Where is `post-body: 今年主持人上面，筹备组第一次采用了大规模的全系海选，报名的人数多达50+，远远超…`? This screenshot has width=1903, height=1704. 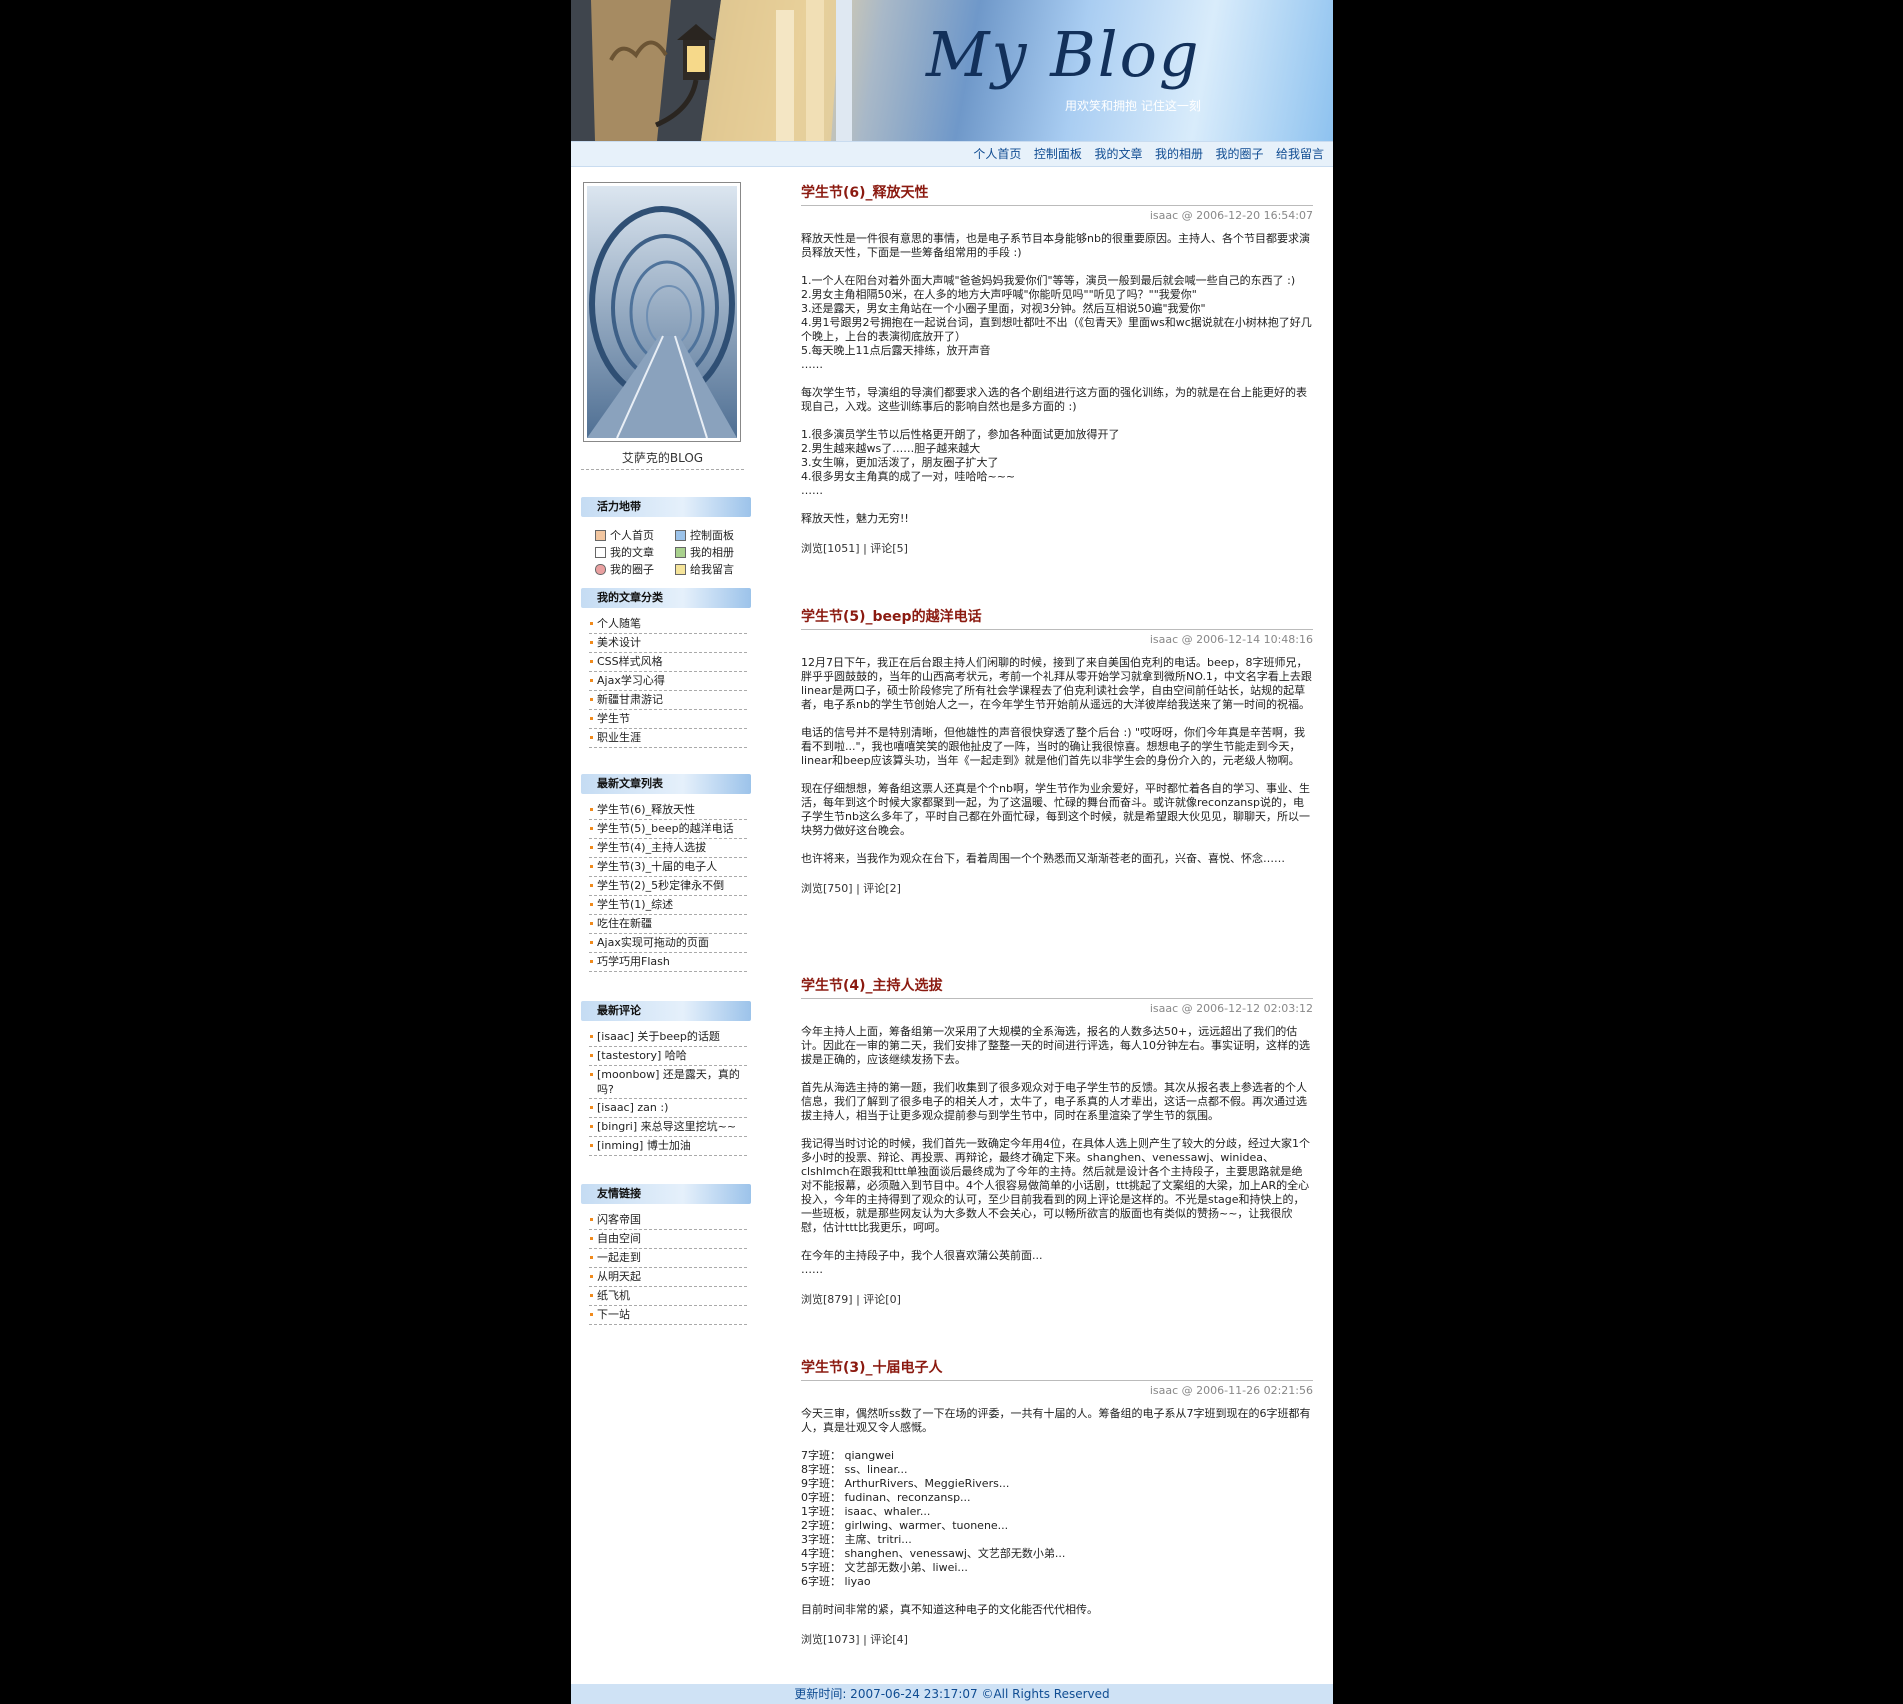 post-body: 今年主持人上面，筹备组第一次采用了大规模的全系海选，报名的人数多达50+，远远超… is located at coordinates (1057, 1151).